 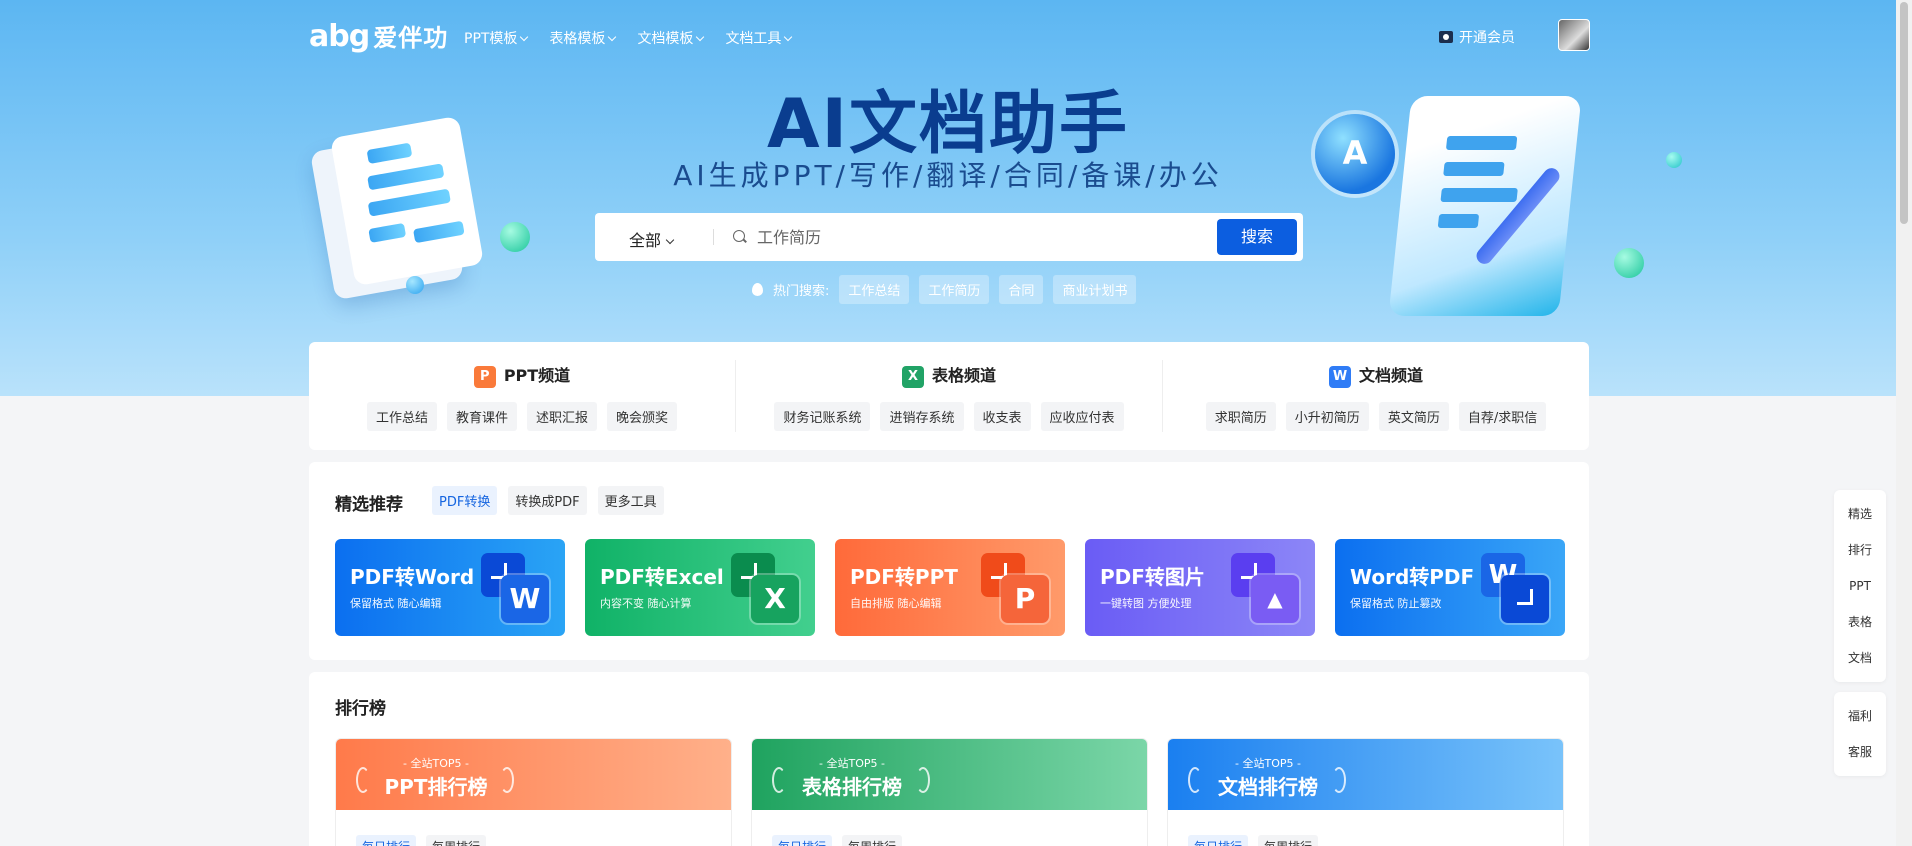 What do you see at coordinates (630, 500) in the screenshot?
I see `tab-more-tools: 更多工具` at bounding box center [630, 500].